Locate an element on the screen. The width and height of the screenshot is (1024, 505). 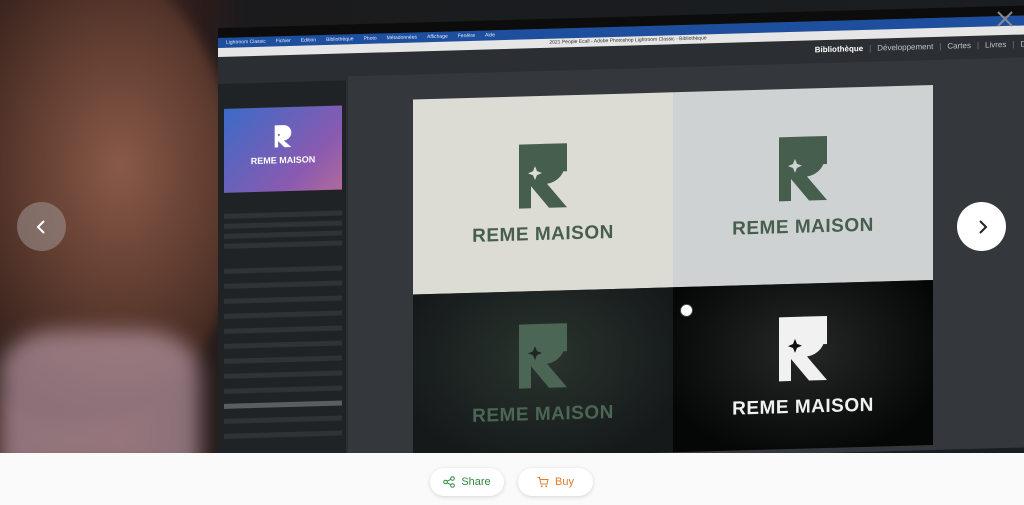
module-slideshow: Di is located at coordinates (1022, 44).